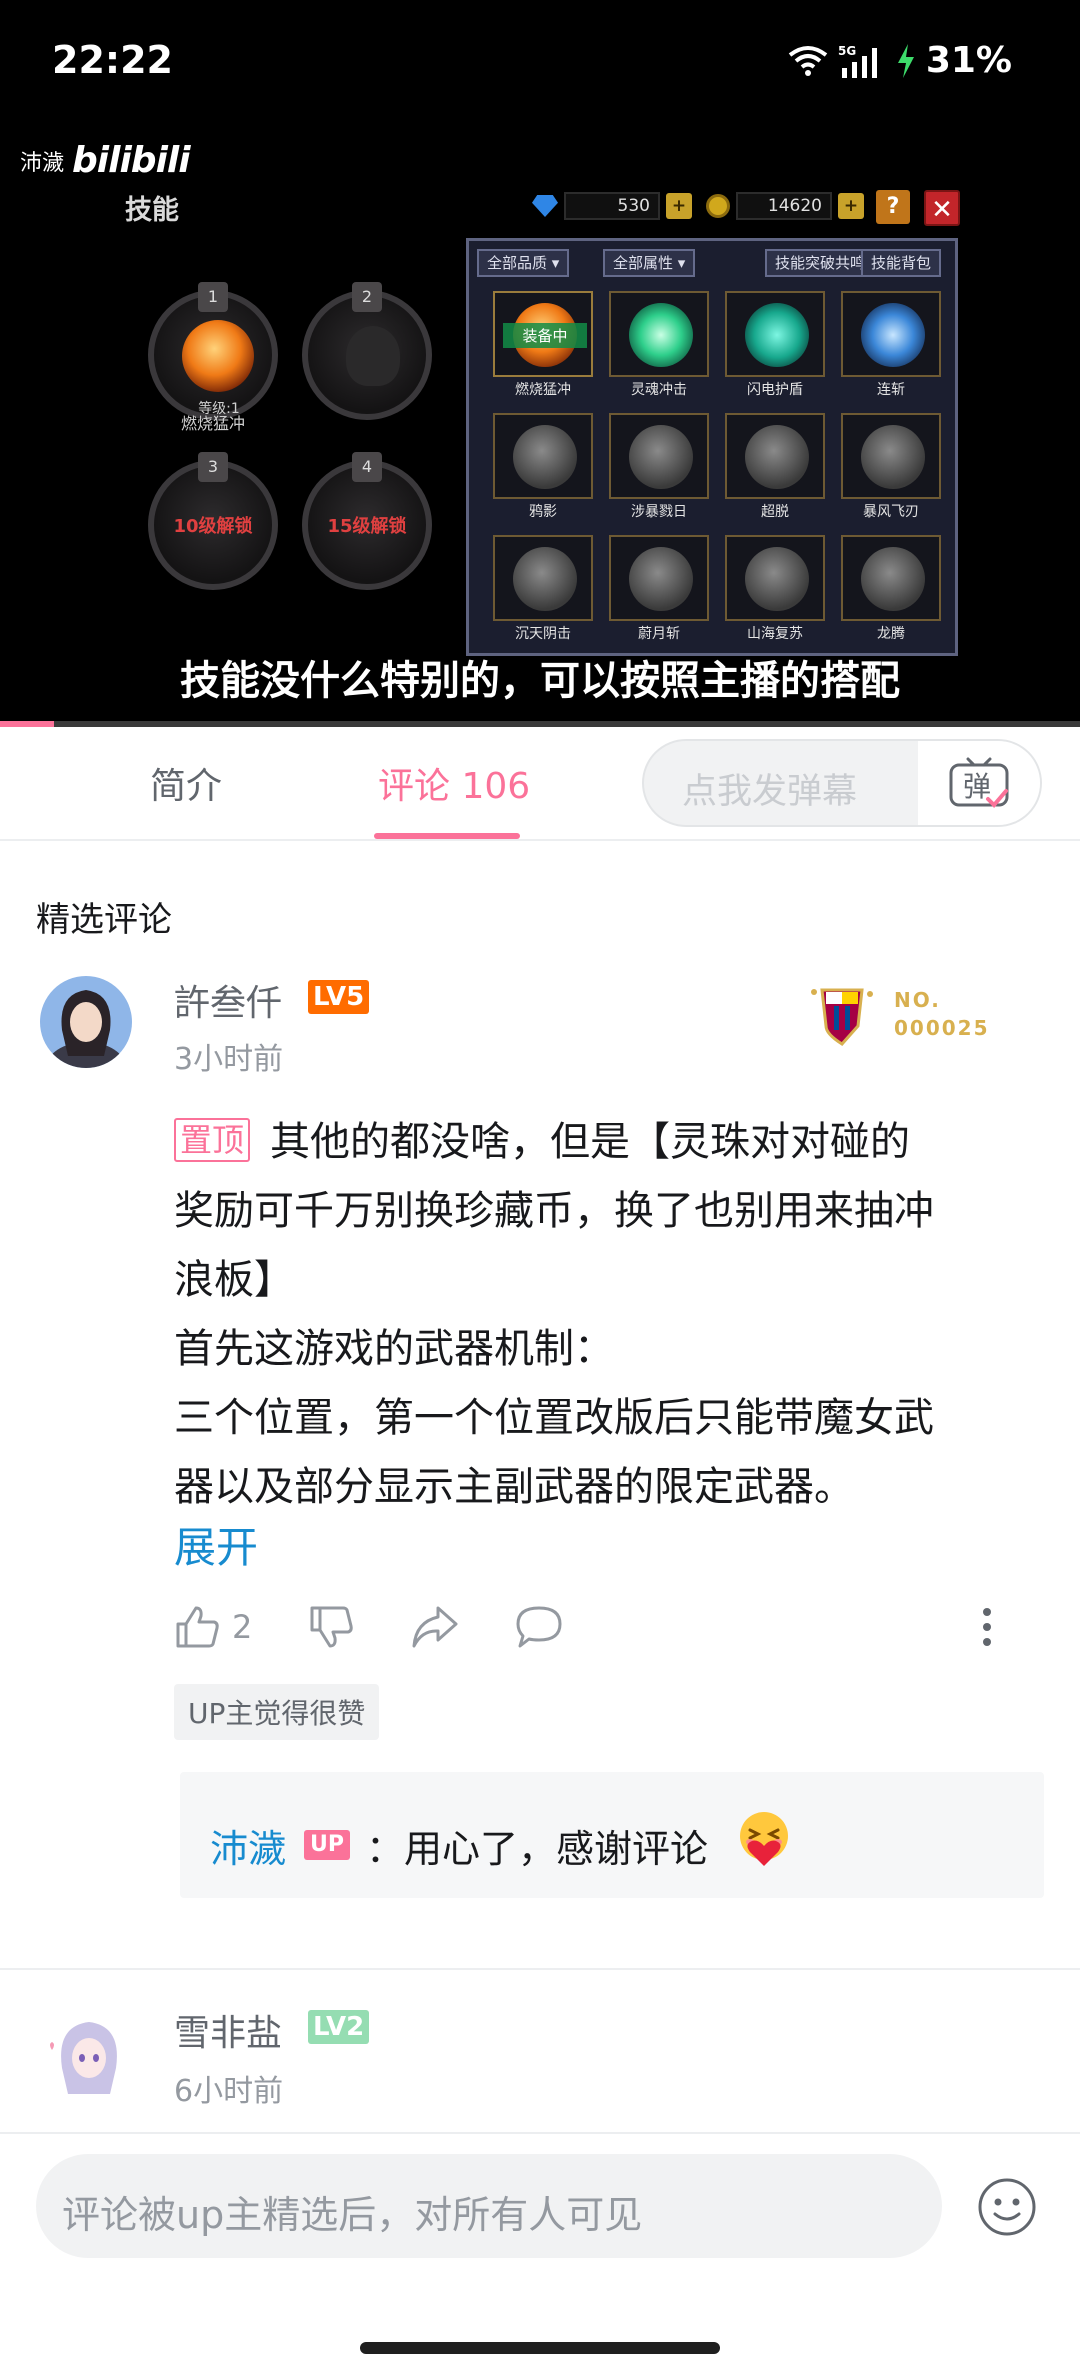 The image size is (1080, 2376). I want to click on skill-name: 龙腾, so click(891, 634).